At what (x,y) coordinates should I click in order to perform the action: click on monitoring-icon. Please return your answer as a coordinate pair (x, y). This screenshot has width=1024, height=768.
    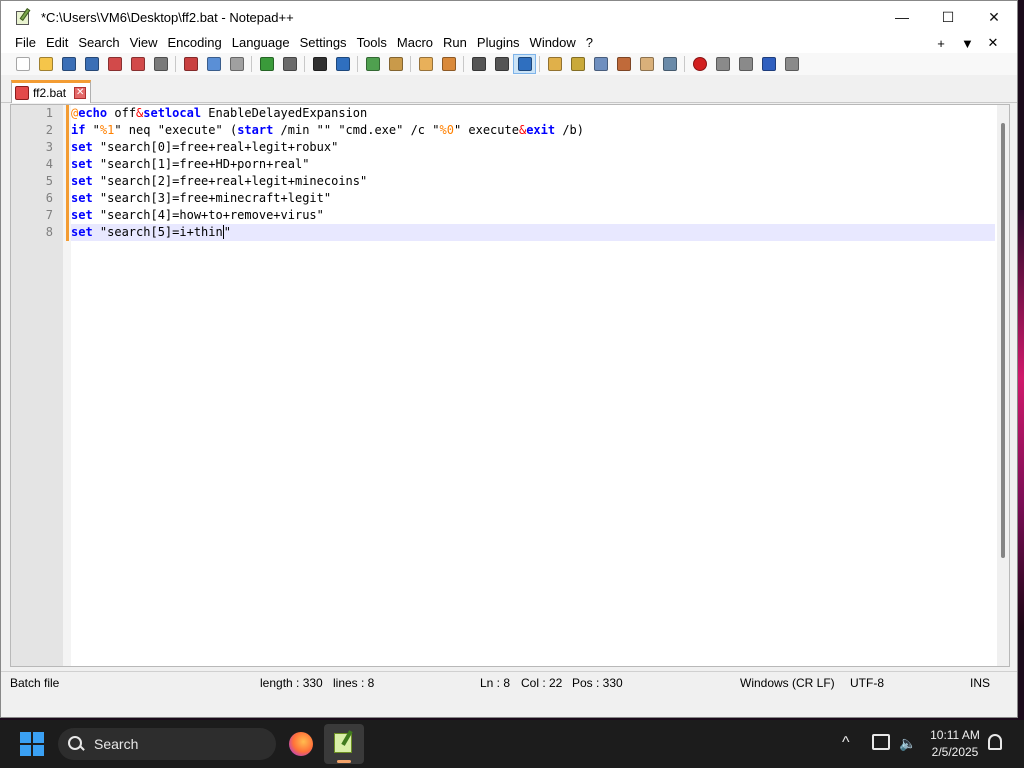
    Looking at the image, I should click on (669, 64).